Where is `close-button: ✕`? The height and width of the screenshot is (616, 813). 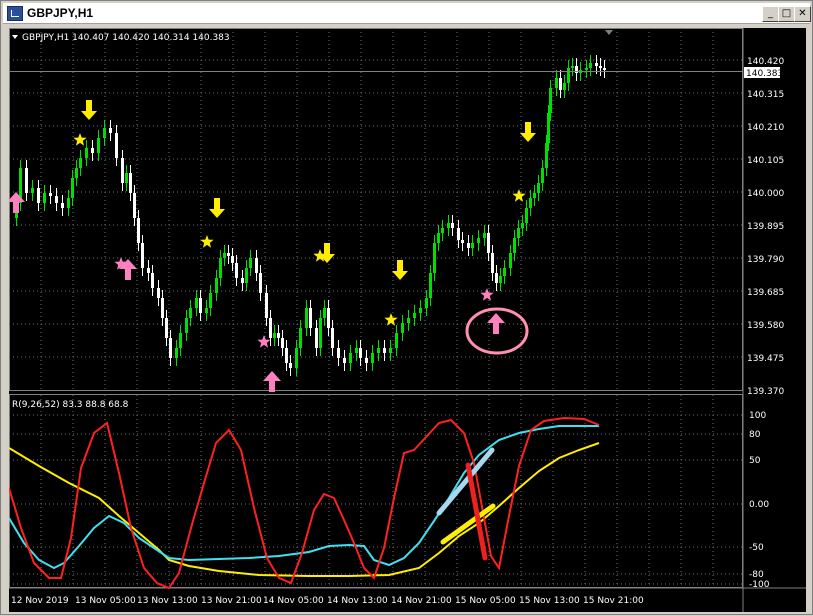
close-button: ✕ is located at coordinates (802, 14).